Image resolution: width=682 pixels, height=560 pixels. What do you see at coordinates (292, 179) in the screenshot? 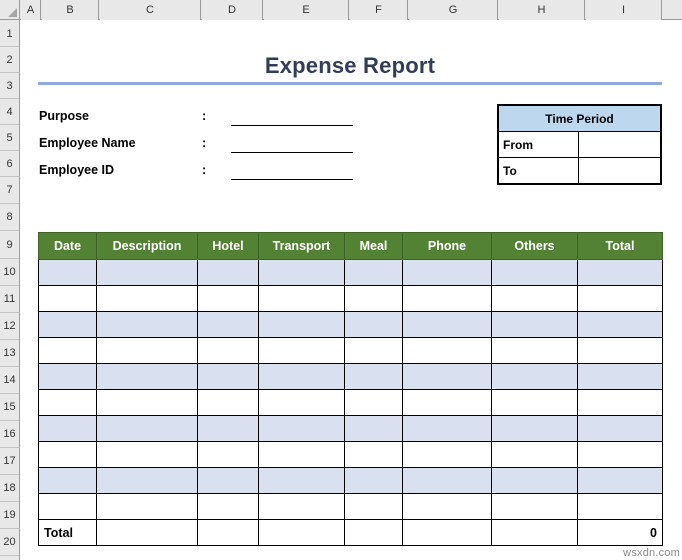
I see `employee-id-input-line` at bounding box center [292, 179].